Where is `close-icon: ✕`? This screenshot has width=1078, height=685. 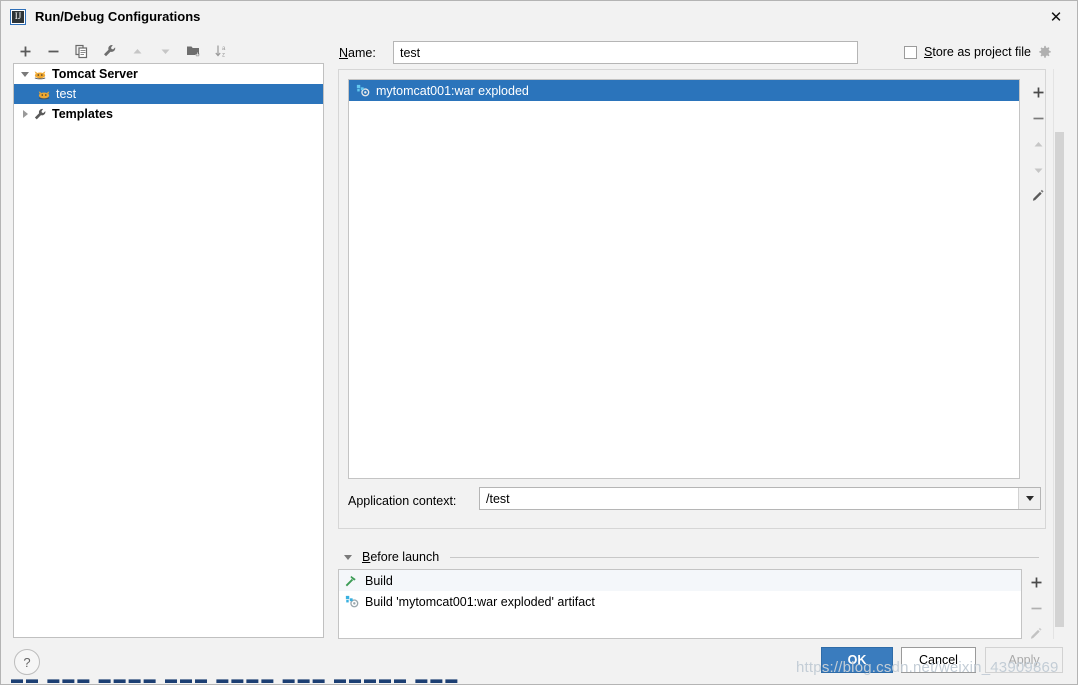
close-icon: ✕ is located at coordinates (1055, 16).